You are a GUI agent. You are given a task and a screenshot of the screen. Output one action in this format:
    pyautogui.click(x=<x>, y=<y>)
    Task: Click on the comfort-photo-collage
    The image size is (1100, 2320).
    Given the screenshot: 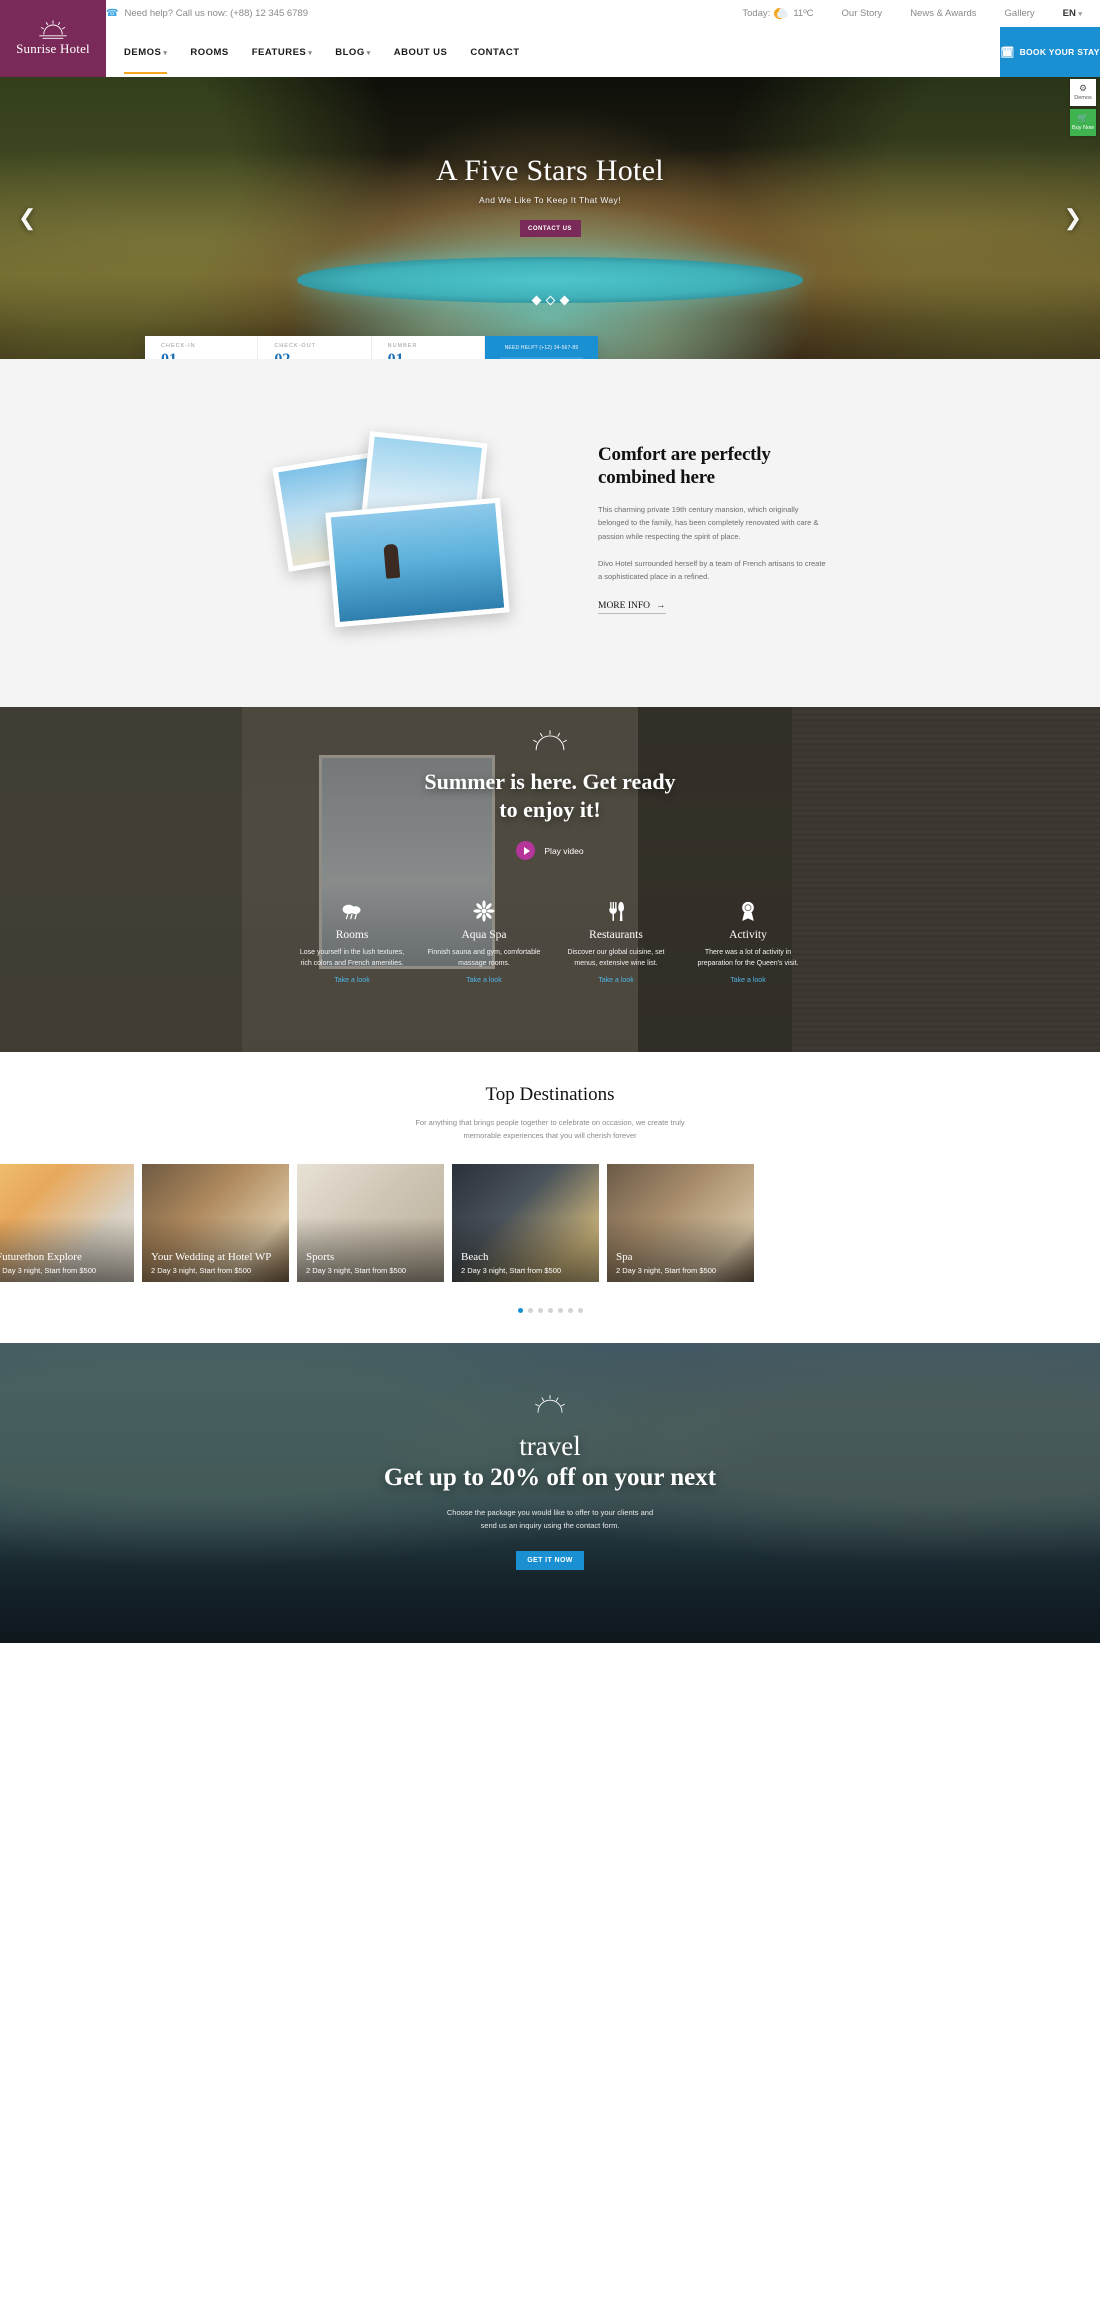 What is the action you would take?
    pyautogui.click(x=422, y=534)
    